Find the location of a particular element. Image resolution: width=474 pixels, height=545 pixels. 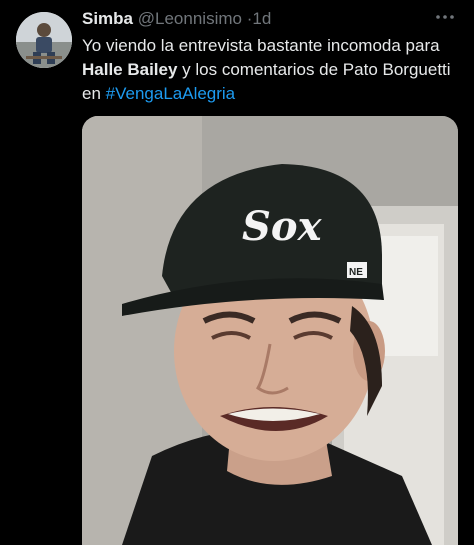

hashtag-link: #VengaLaAlegria is located at coordinates (171, 93).